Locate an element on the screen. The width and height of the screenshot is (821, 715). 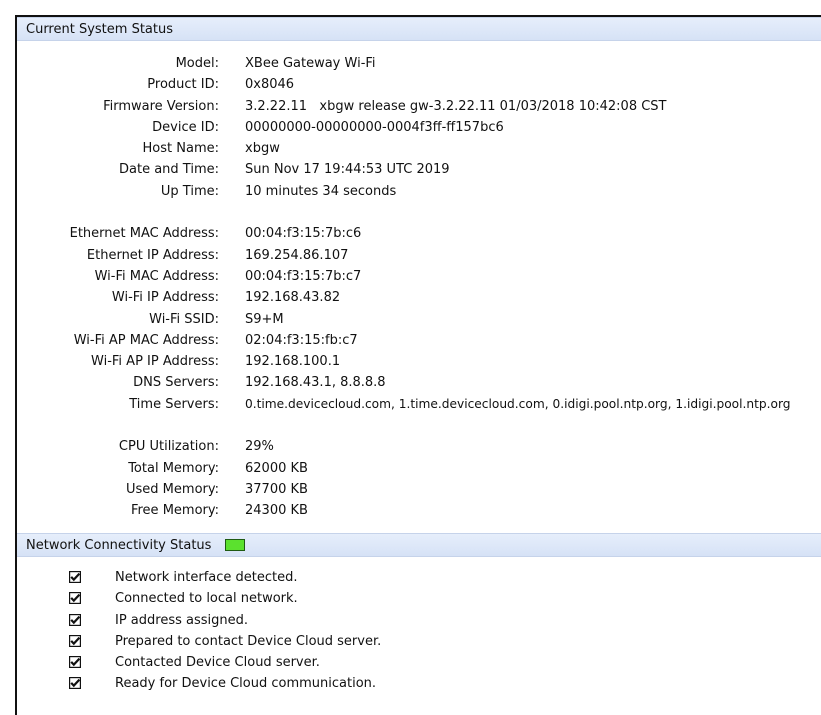
status-label: Model: is located at coordinates (197, 63).